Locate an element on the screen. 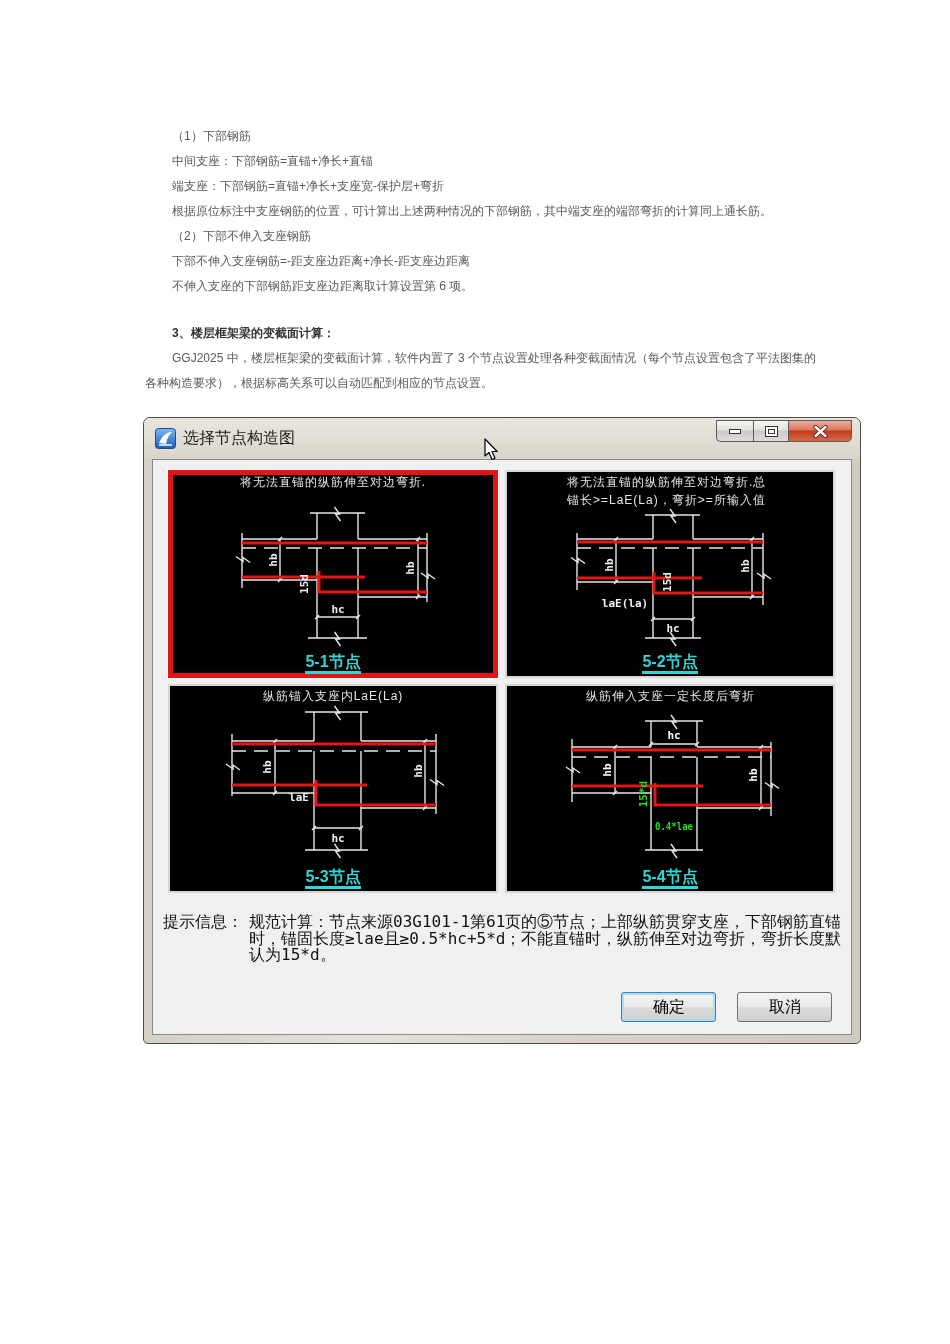 The height and width of the screenshot is (1344, 950). node-label: 5-2节点 is located at coordinates (670, 663).